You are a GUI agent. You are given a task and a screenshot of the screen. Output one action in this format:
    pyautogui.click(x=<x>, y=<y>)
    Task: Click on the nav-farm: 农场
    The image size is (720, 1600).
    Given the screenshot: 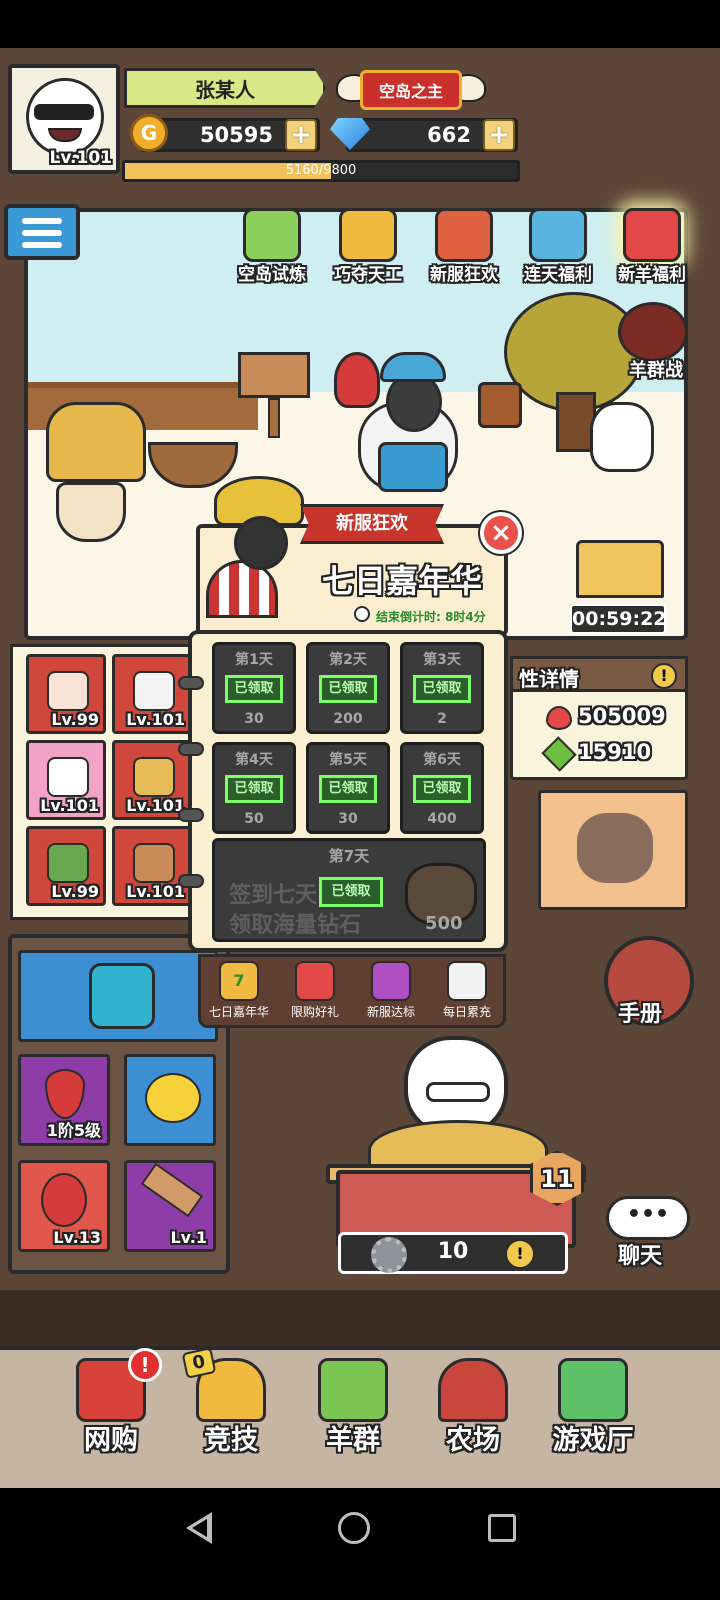 What is the action you would take?
    pyautogui.click(x=473, y=1413)
    